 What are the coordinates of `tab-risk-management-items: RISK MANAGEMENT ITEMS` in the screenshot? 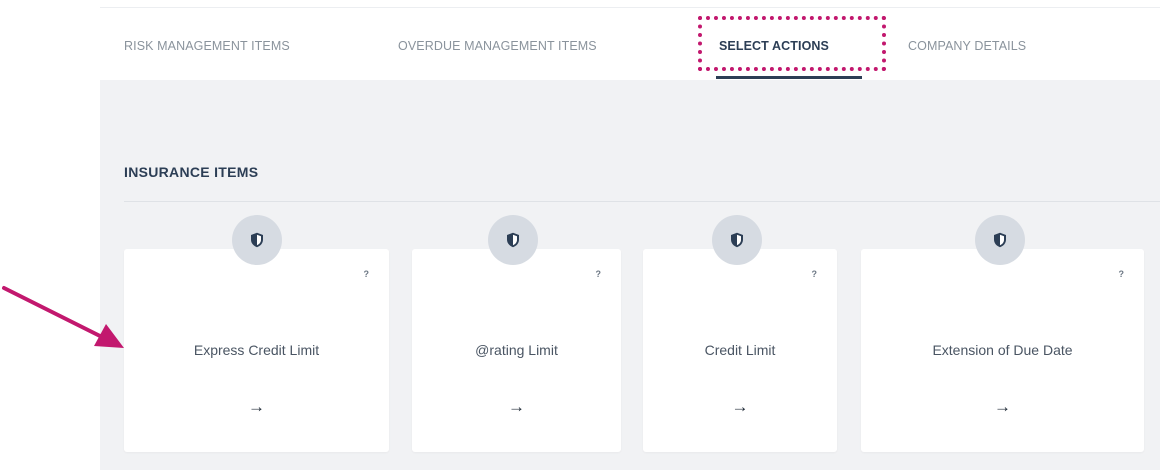 It's located at (207, 46).